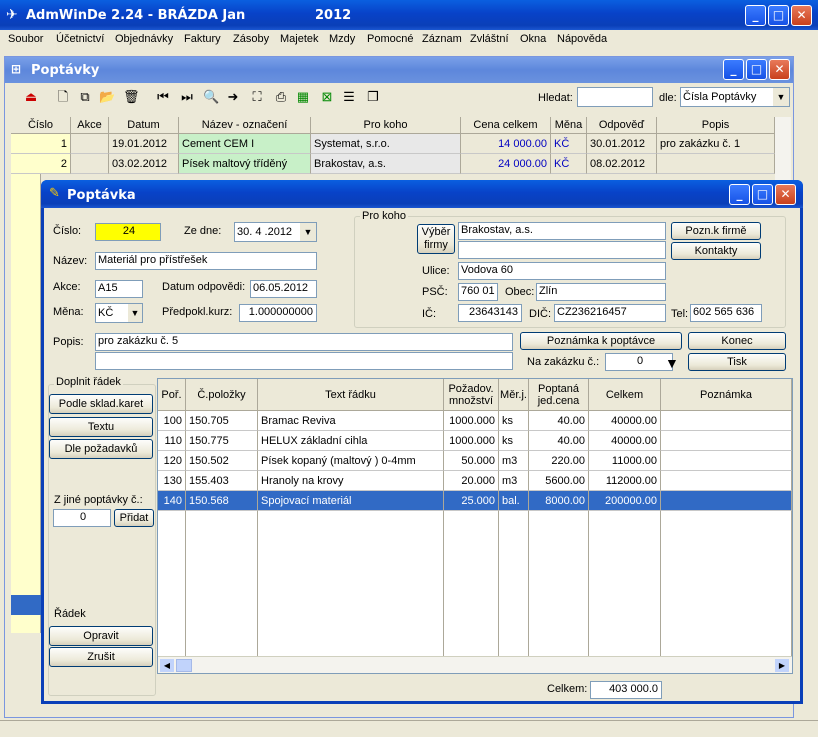  What do you see at coordinates (506, 164) in the screenshot?
I see `list-cell-cena: 24 000.00` at bounding box center [506, 164].